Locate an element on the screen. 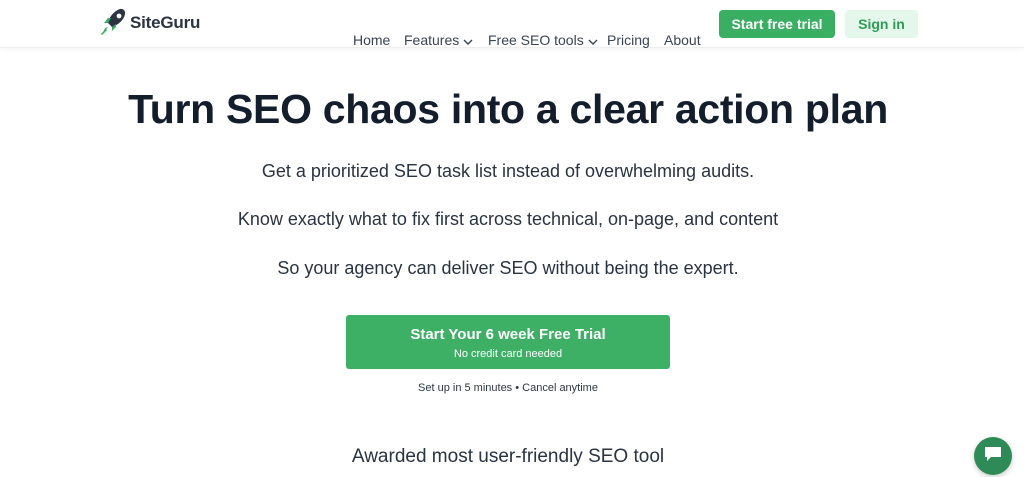  siteguru-logo: SiteGuru is located at coordinates (150, 23).